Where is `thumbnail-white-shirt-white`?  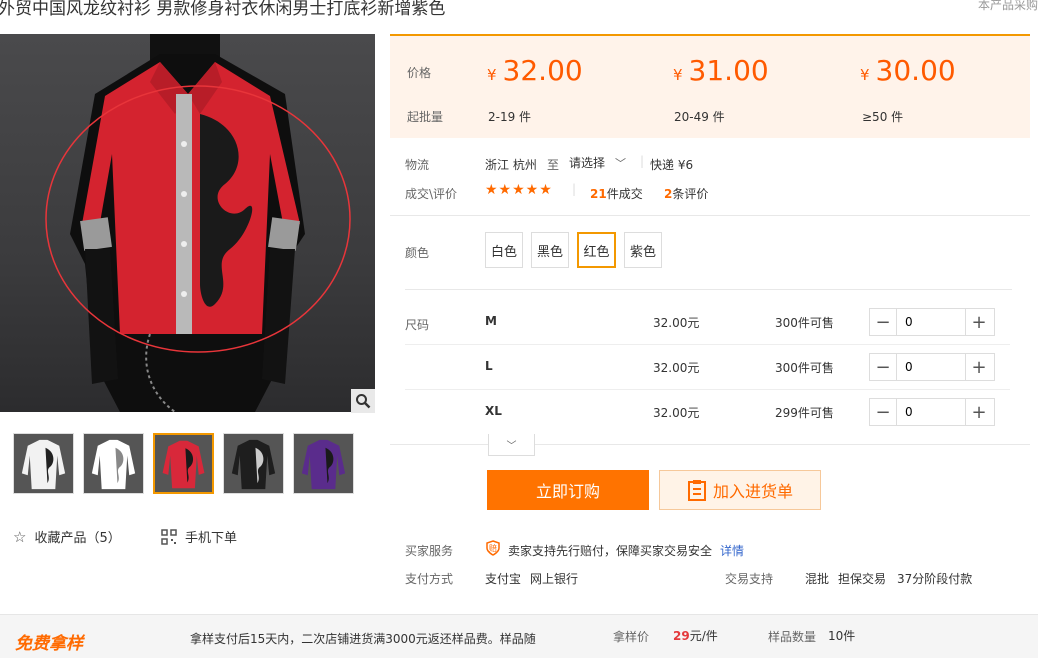
thumbnail-white-shirt-white is located at coordinates (113, 463).